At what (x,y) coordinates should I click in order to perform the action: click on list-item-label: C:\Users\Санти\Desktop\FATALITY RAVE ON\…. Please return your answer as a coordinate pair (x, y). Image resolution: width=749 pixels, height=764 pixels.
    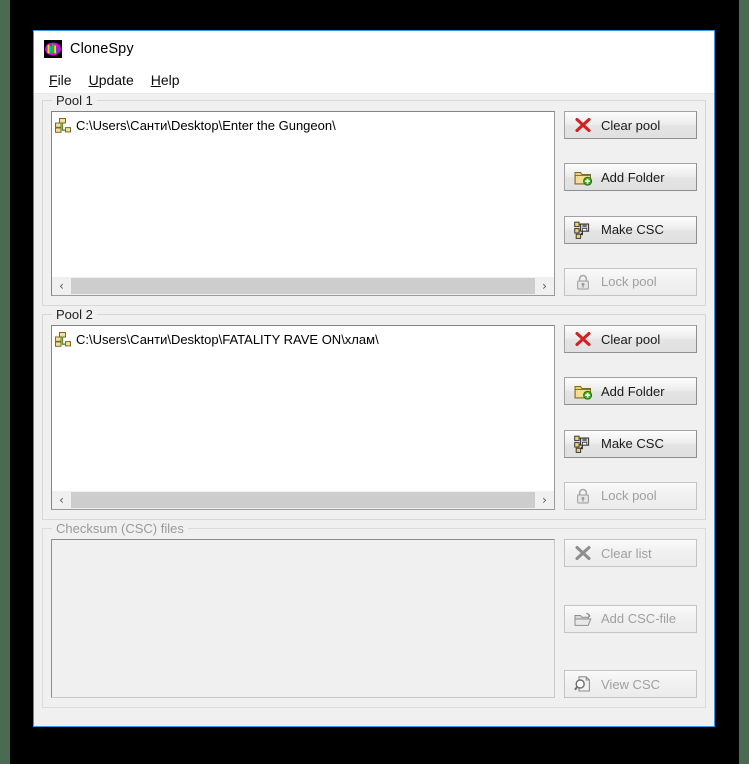
    Looking at the image, I should click on (227, 339).